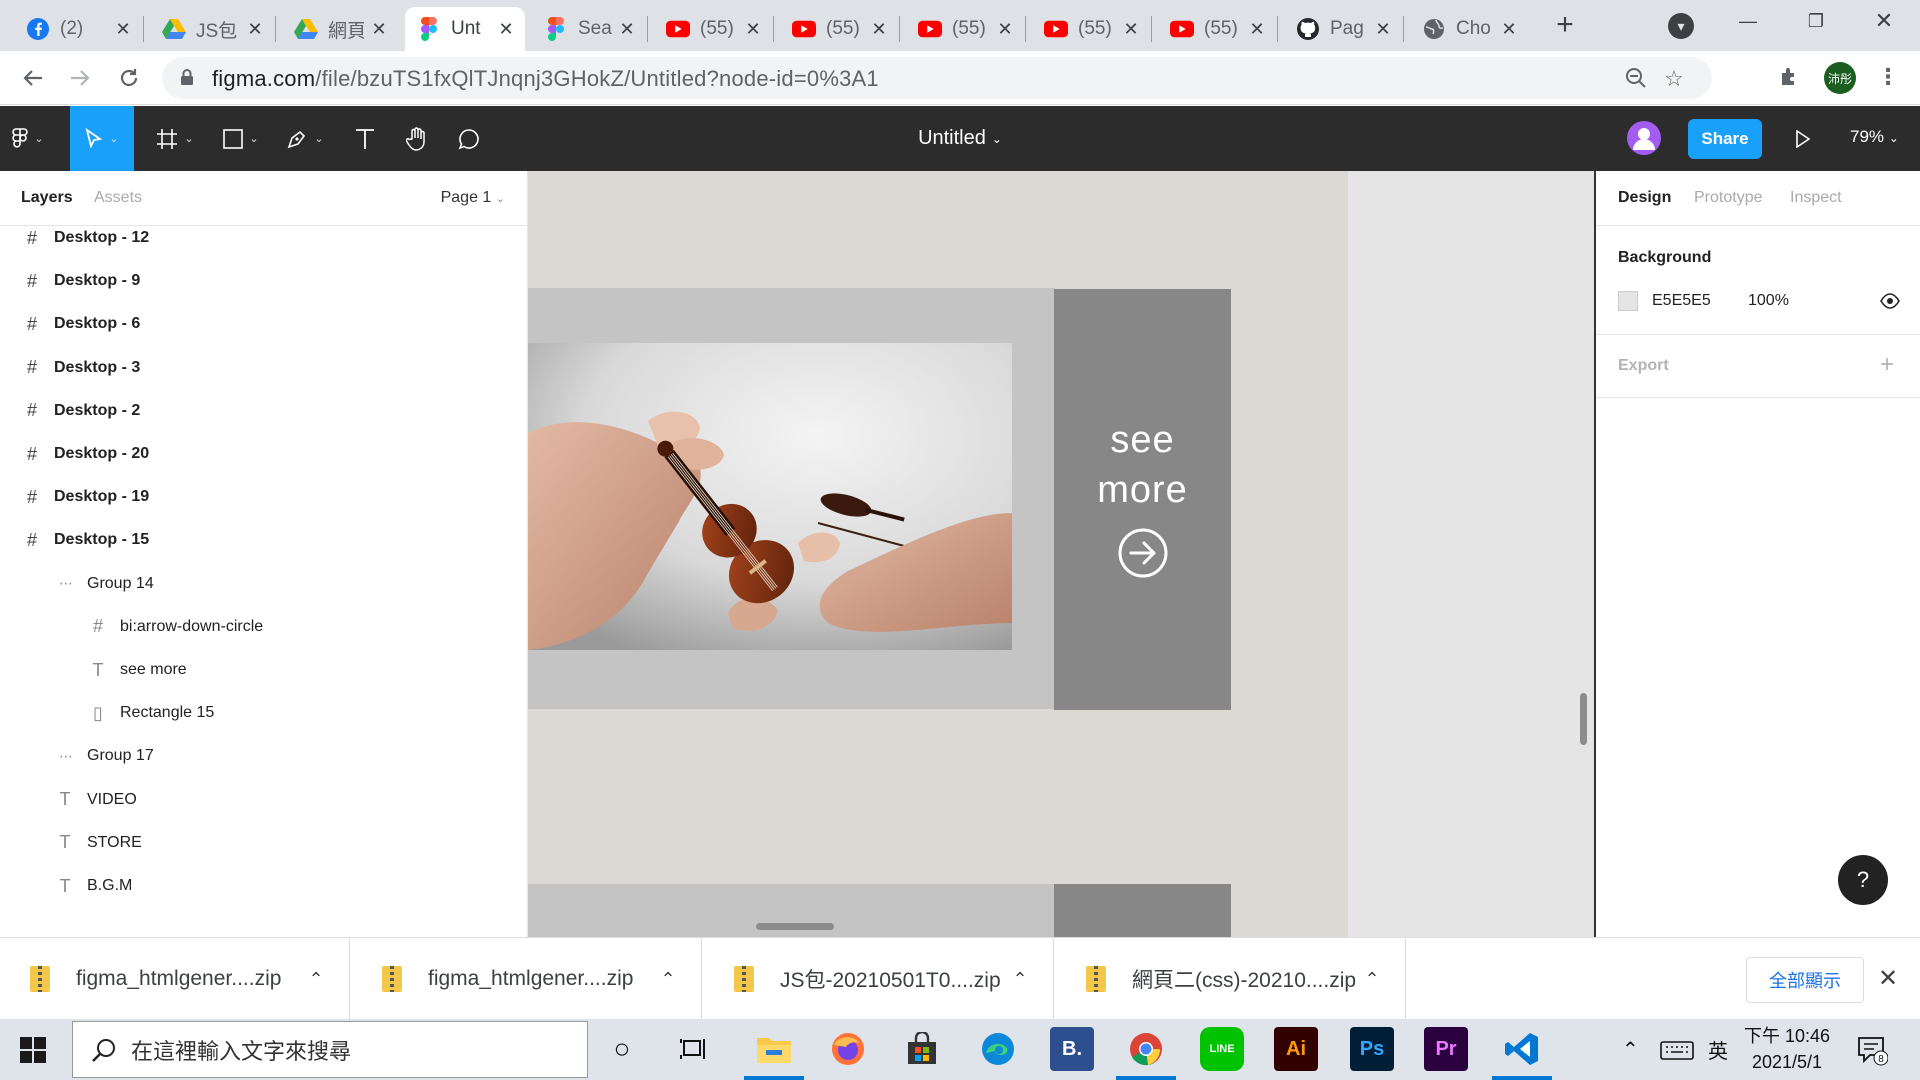 The width and height of the screenshot is (1920, 1080). What do you see at coordinates (1681, 26) in the screenshot?
I see `tab-search-button: ▾` at bounding box center [1681, 26].